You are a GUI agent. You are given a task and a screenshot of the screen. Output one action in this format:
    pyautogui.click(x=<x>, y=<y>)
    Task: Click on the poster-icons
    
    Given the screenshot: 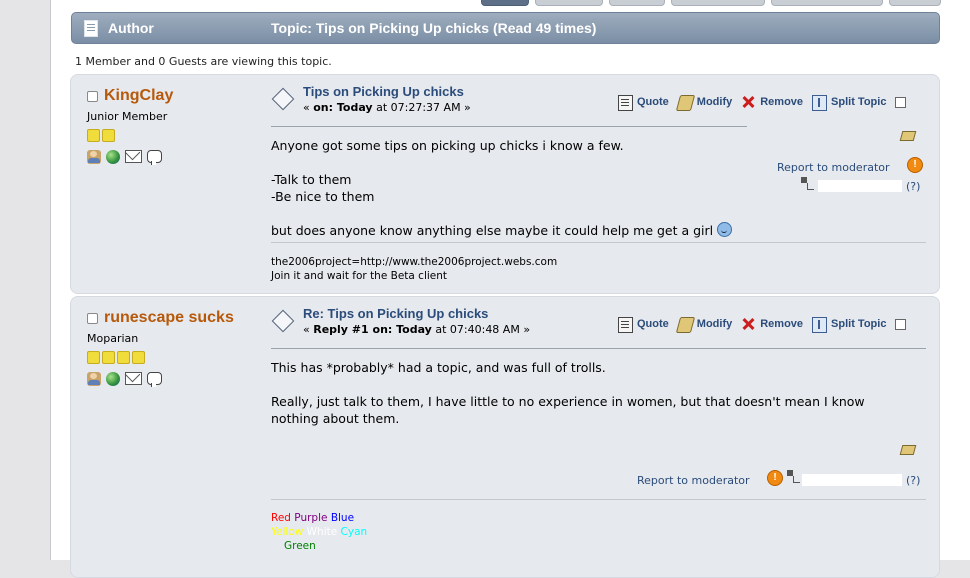 What is the action you would take?
    pyautogui.click(x=172, y=379)
    